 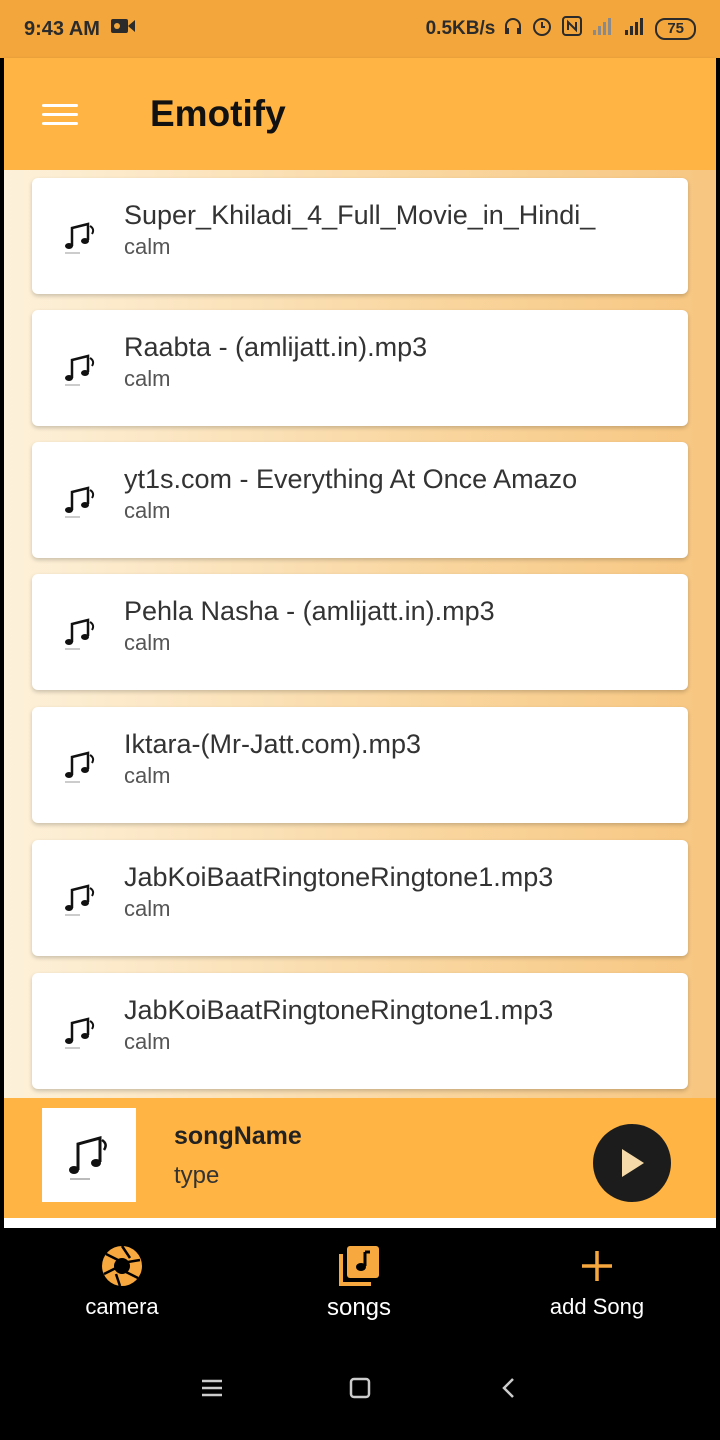 I want to click on bottom-navigation: camera songs add Song, so click(x=360, y=1283).